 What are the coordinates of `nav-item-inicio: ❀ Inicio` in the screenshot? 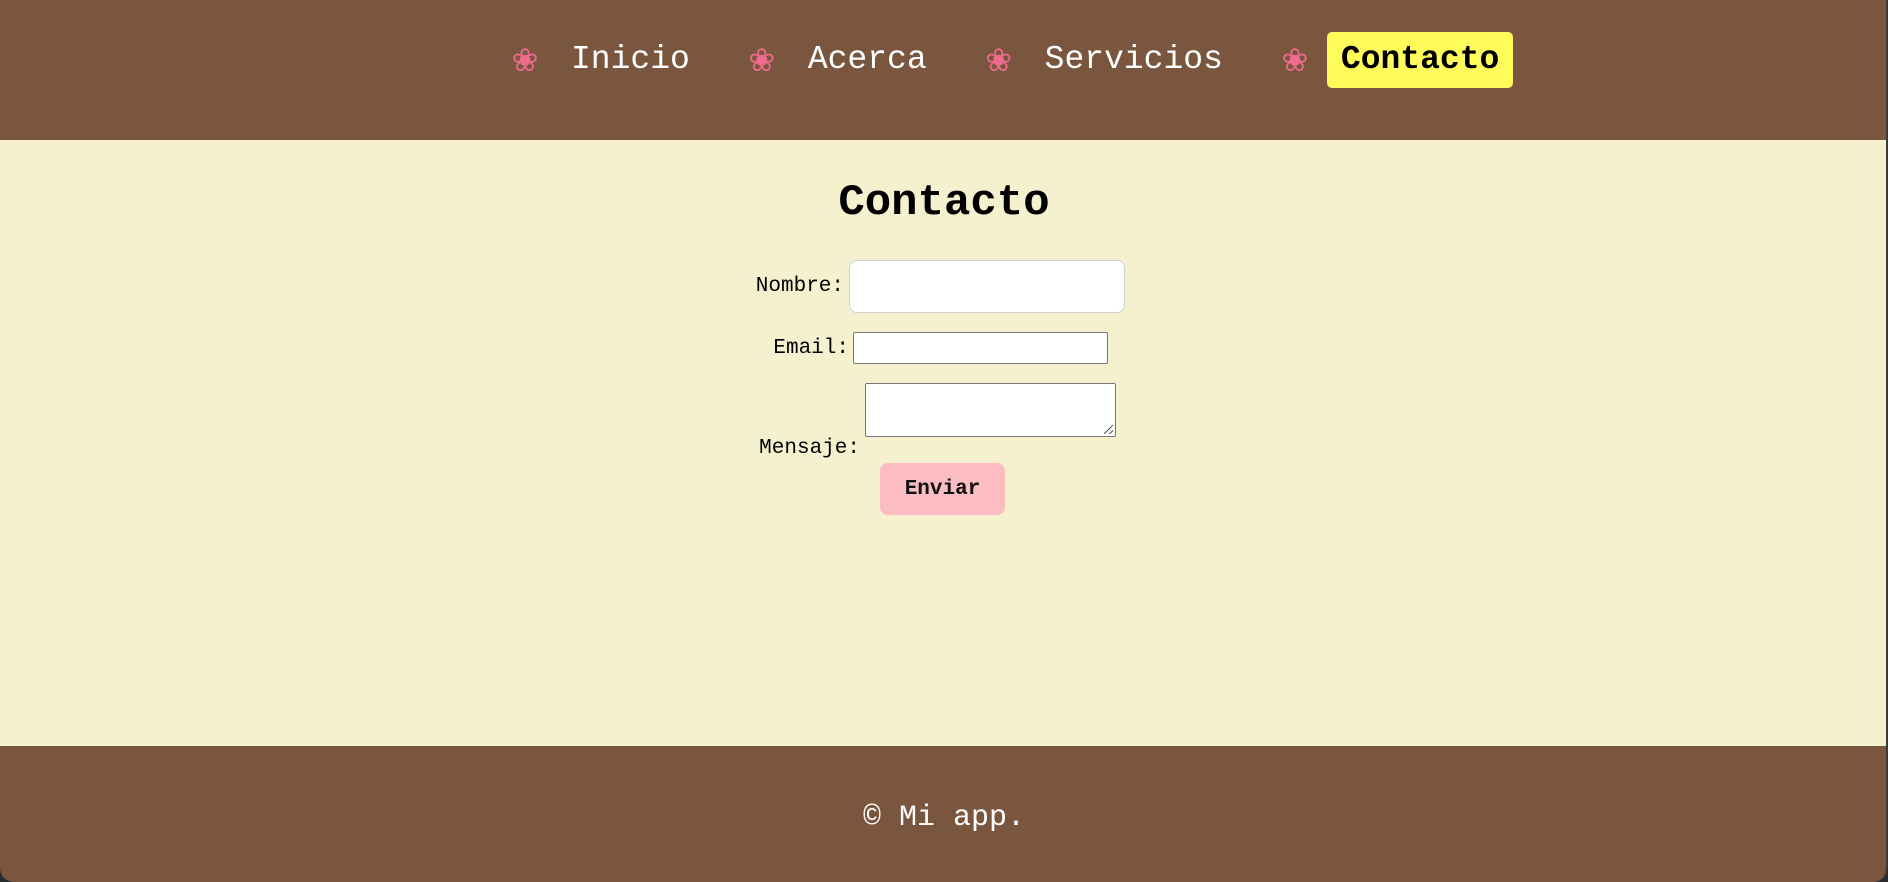 It's located at (604, 60).